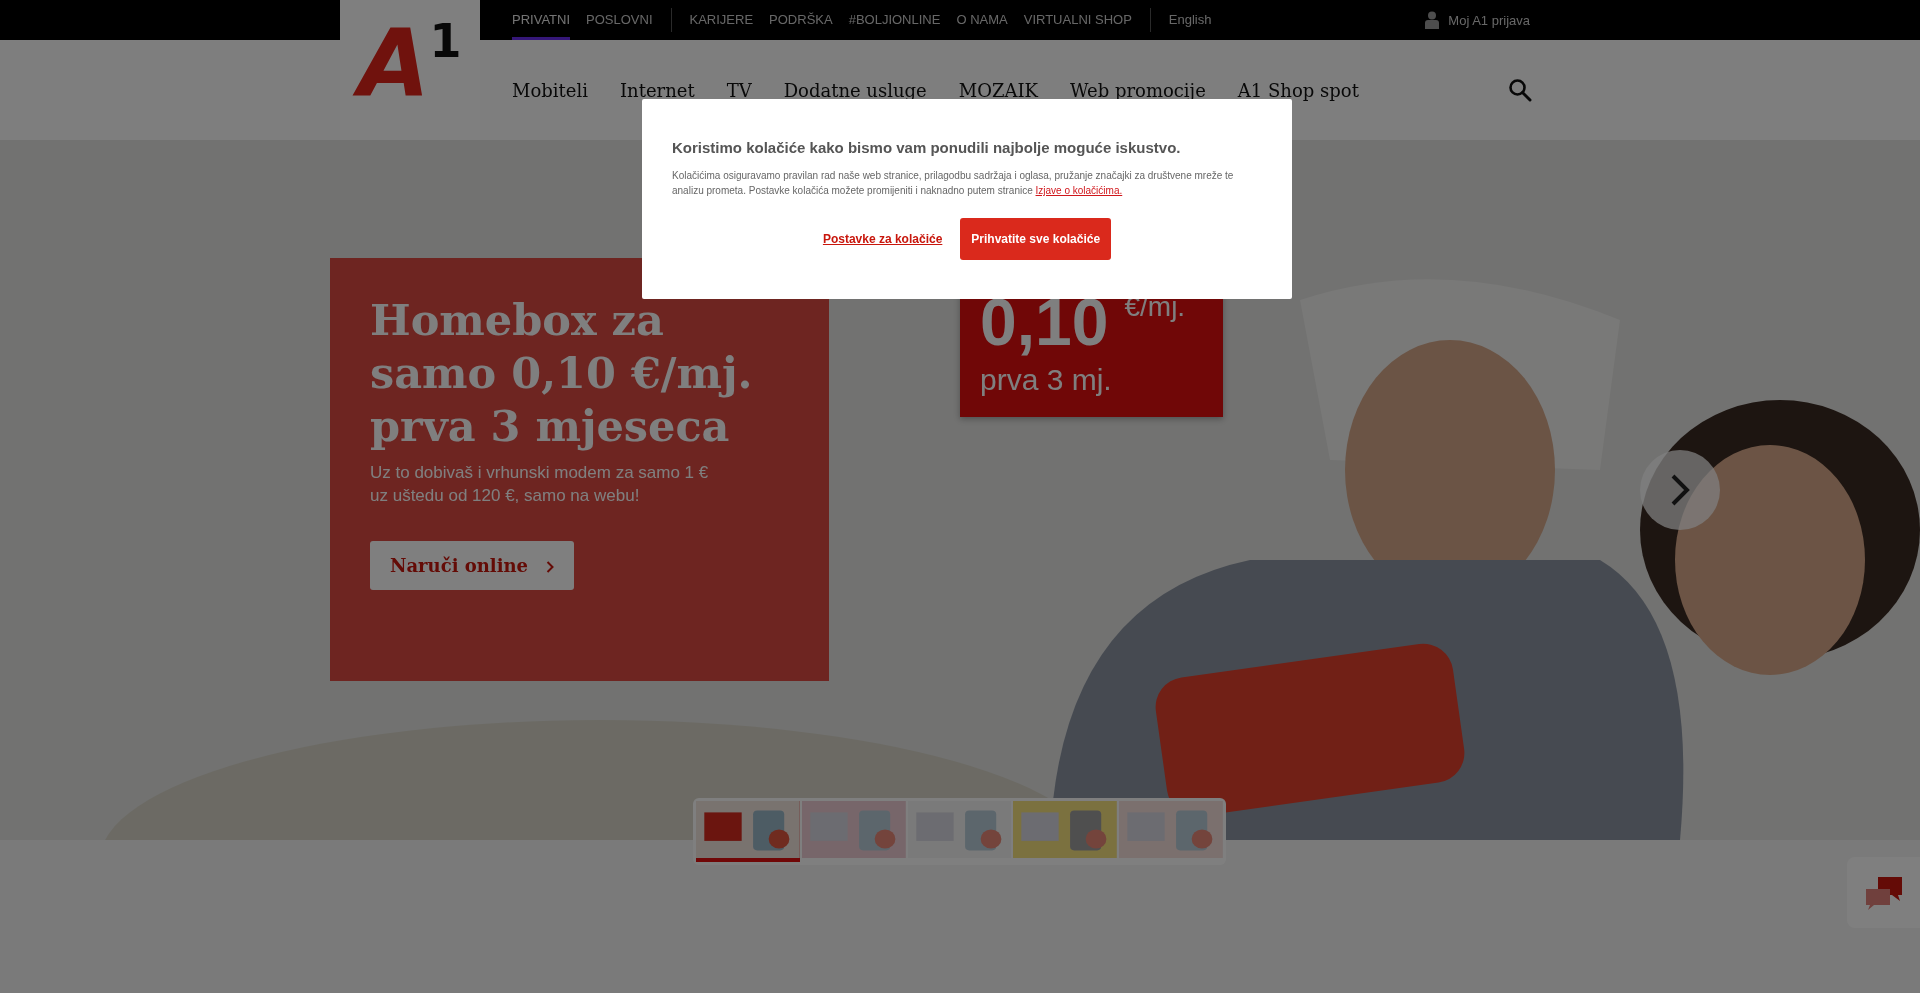 The image size is (1920, 993). I want to click on cookie-policy-link: Izjave o kolačićima., so click(1079, 190).